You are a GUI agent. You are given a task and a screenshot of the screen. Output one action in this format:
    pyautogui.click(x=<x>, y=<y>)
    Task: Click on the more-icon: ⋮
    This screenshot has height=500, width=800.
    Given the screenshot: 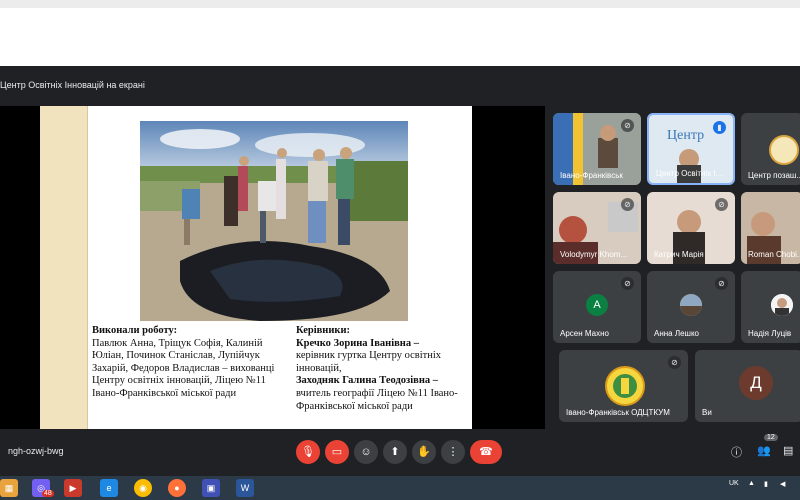 What is the action you would take?
    pyautogui.click(x=453, y=452)
    